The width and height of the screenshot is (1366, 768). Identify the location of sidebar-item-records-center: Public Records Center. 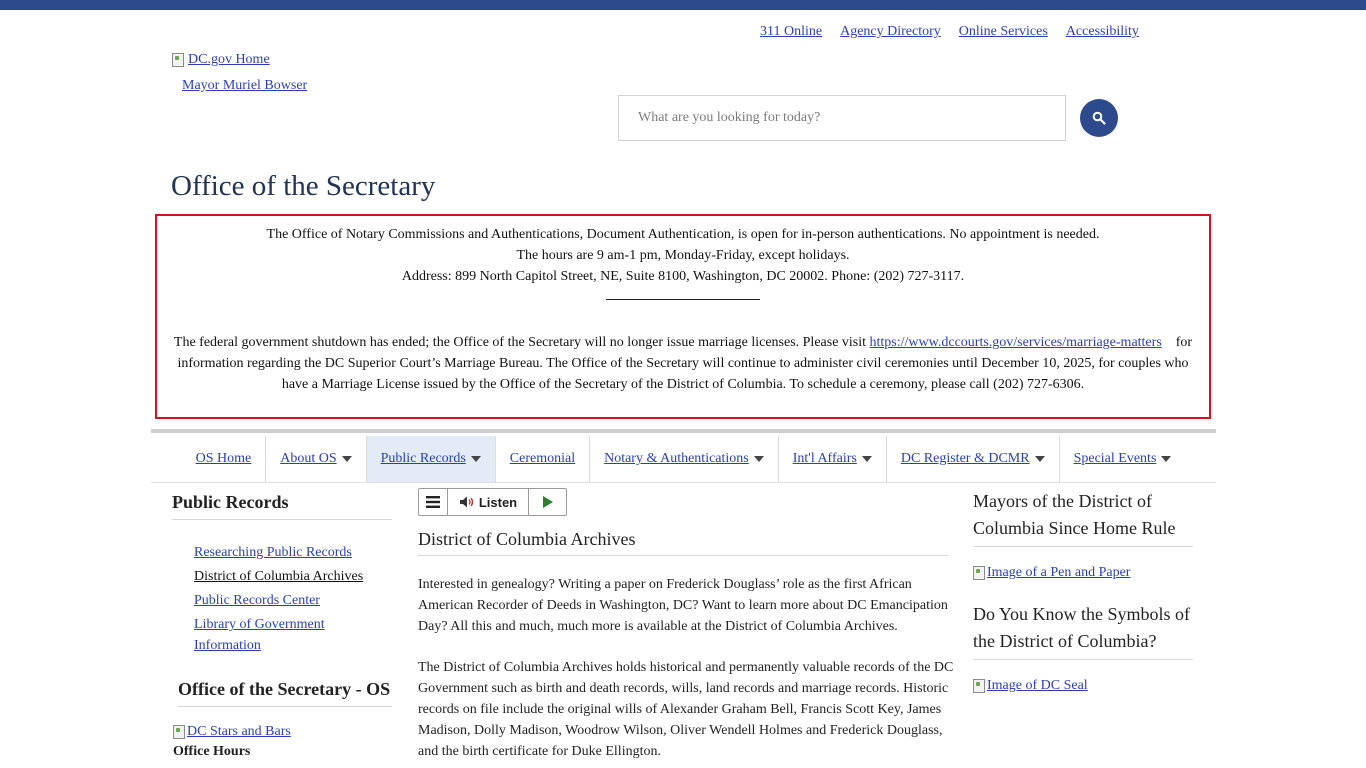
(293, 600).